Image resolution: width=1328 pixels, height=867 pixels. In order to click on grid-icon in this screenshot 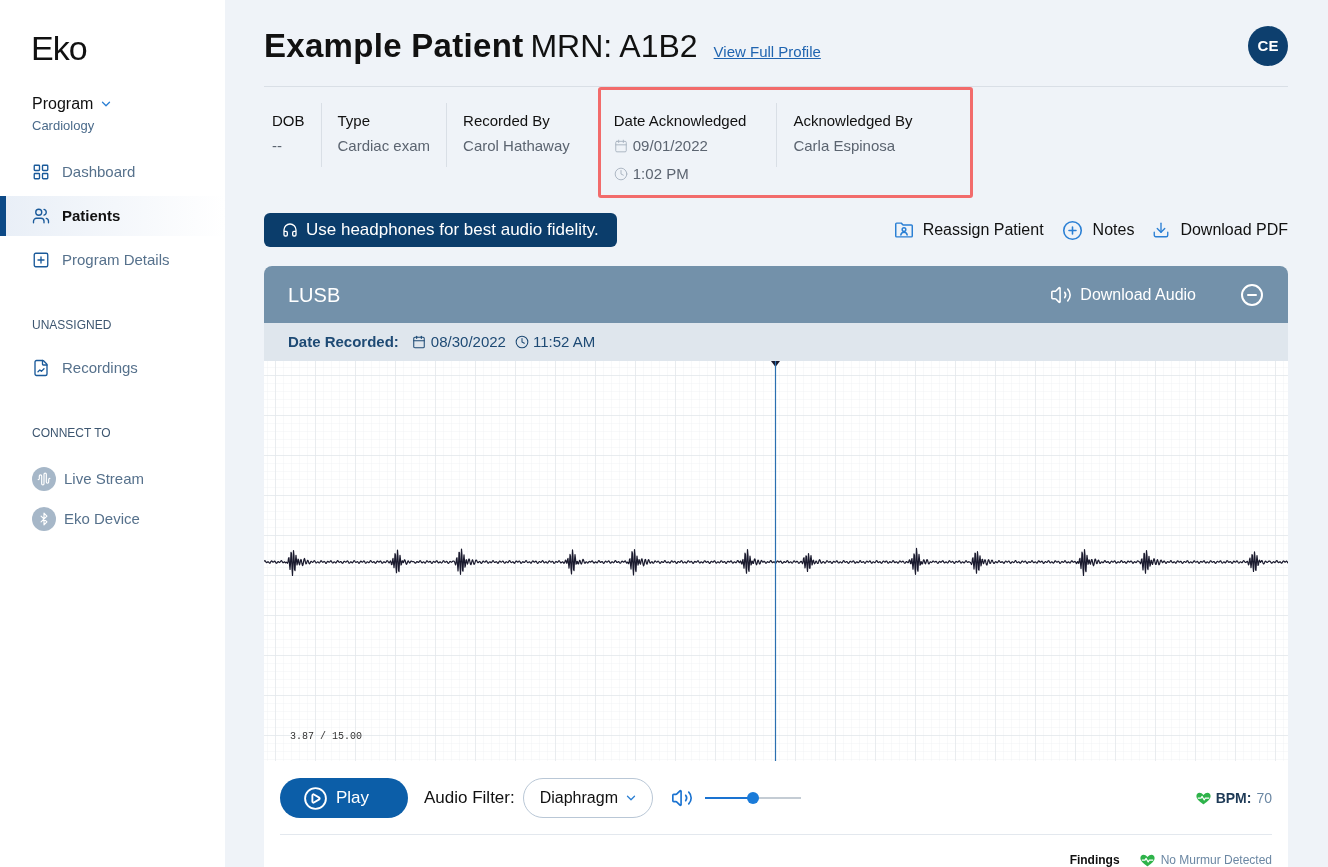, I will do `click(41, 172)`.